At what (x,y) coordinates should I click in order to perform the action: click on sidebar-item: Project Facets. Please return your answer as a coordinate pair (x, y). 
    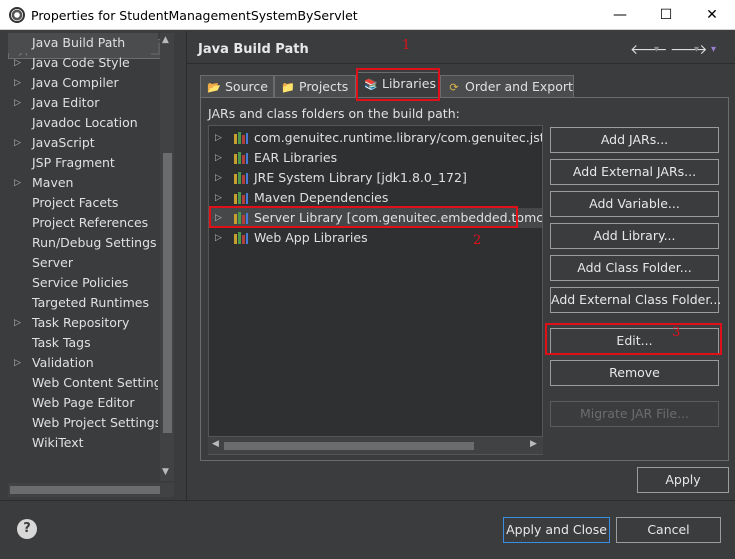
    Looking at the image, I should click on (83, 203).